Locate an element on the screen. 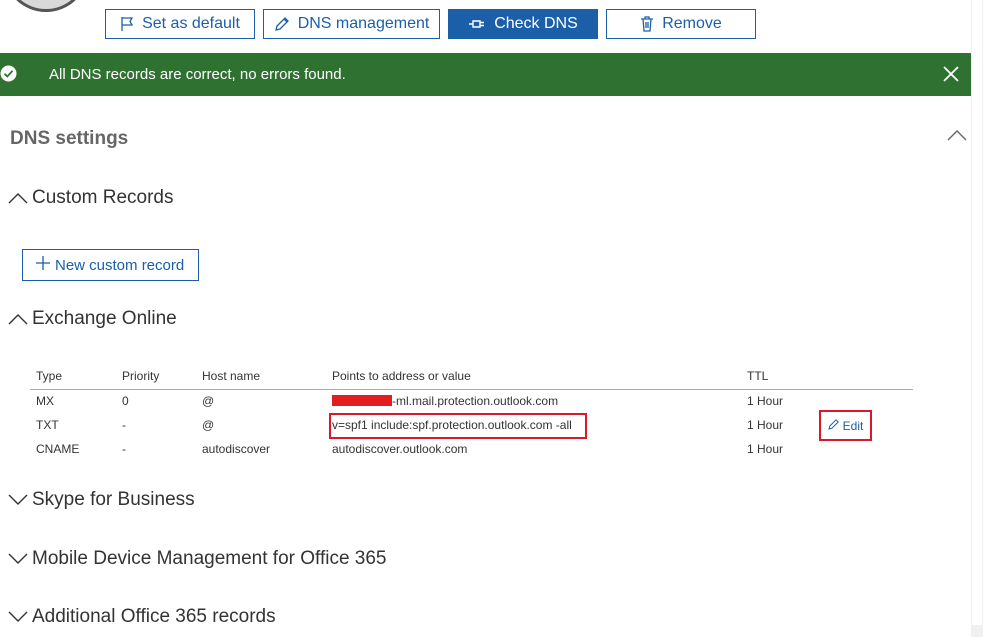 This screenshot has height=637, width=983. column-header-value: Points to address or value is located at coordinates (401, 376).